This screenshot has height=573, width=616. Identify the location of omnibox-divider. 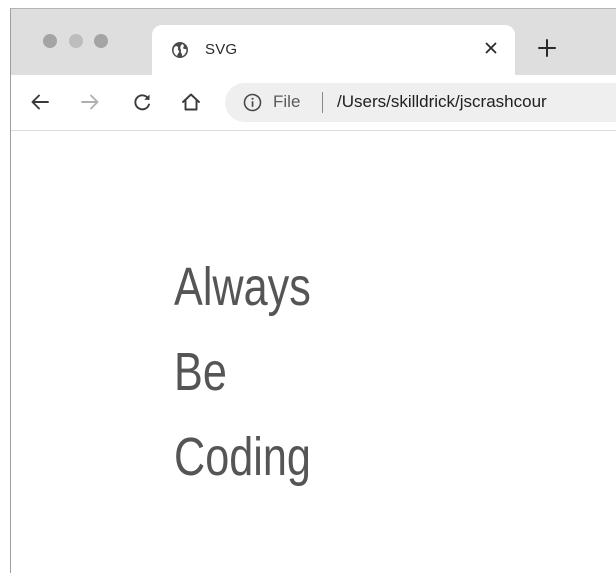
(322, 102).